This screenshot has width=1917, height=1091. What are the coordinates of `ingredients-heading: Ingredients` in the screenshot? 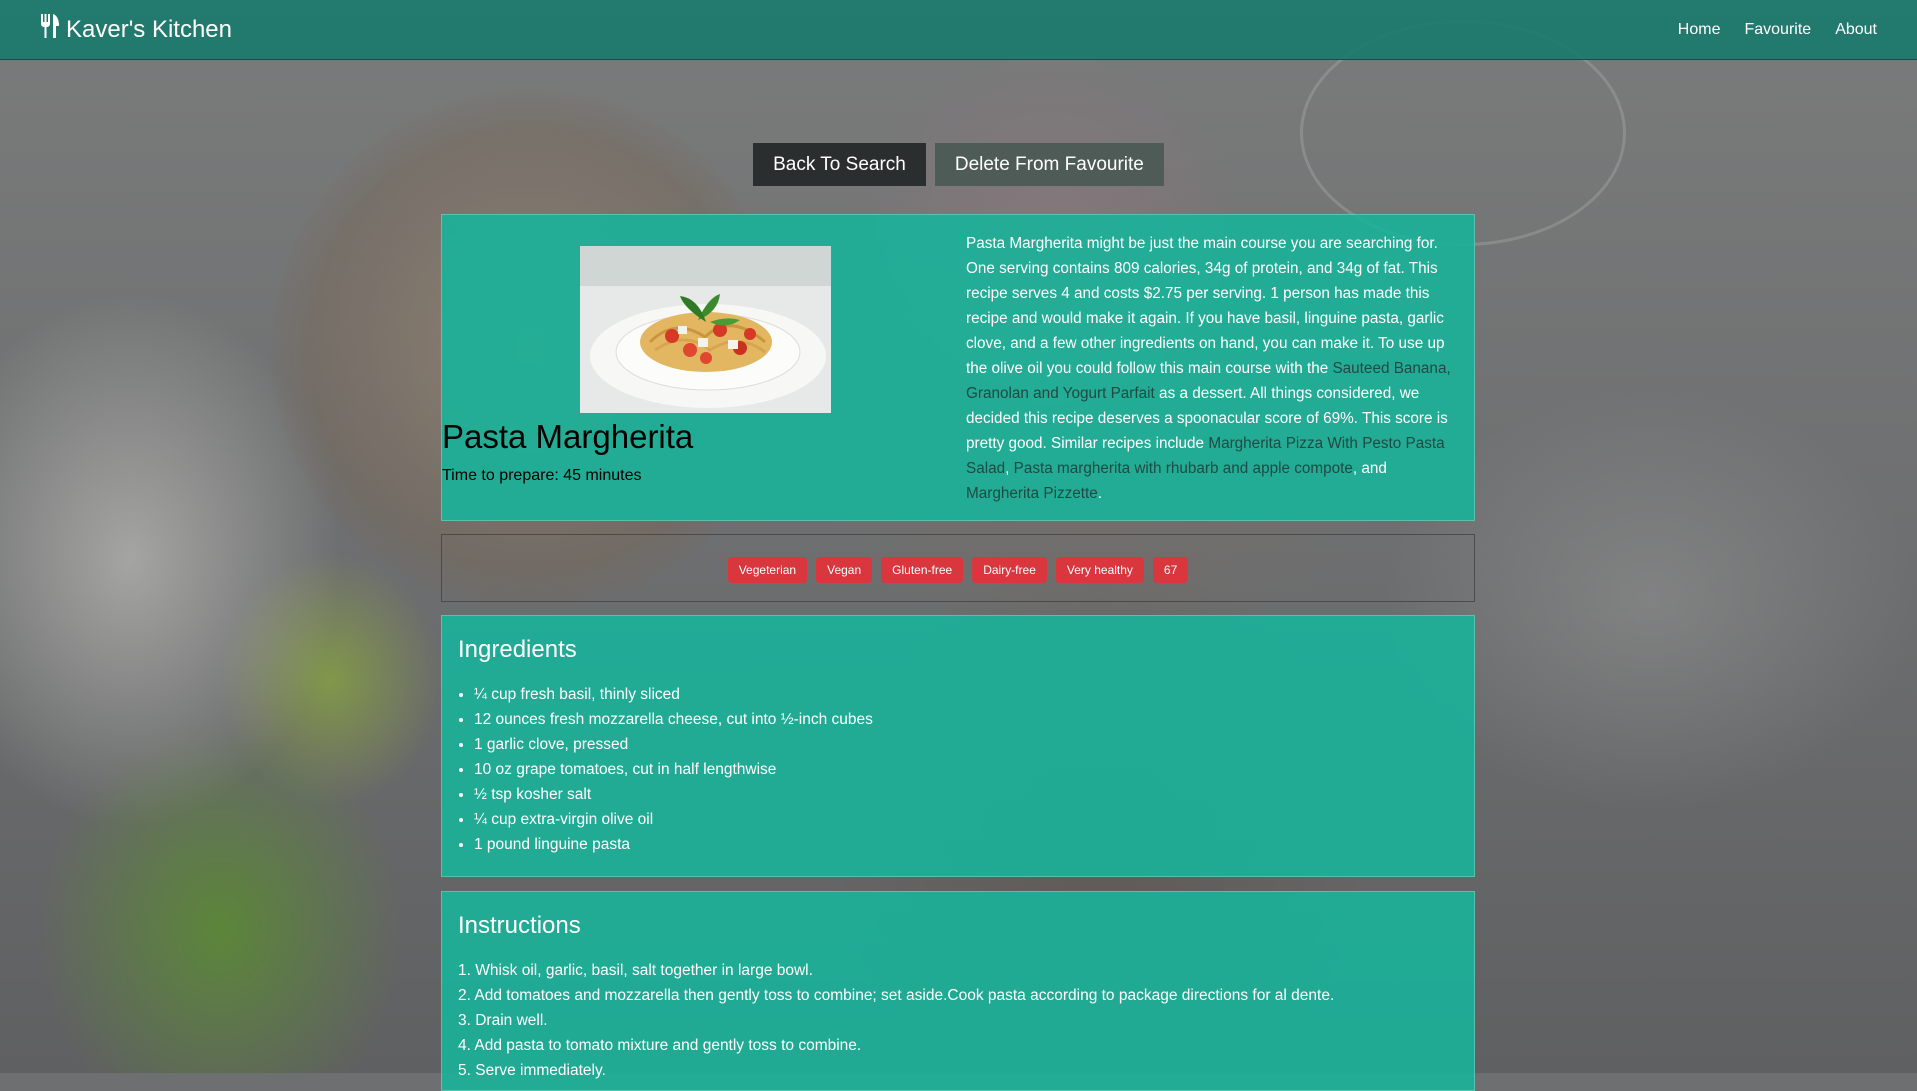 It's located at (517, 649).